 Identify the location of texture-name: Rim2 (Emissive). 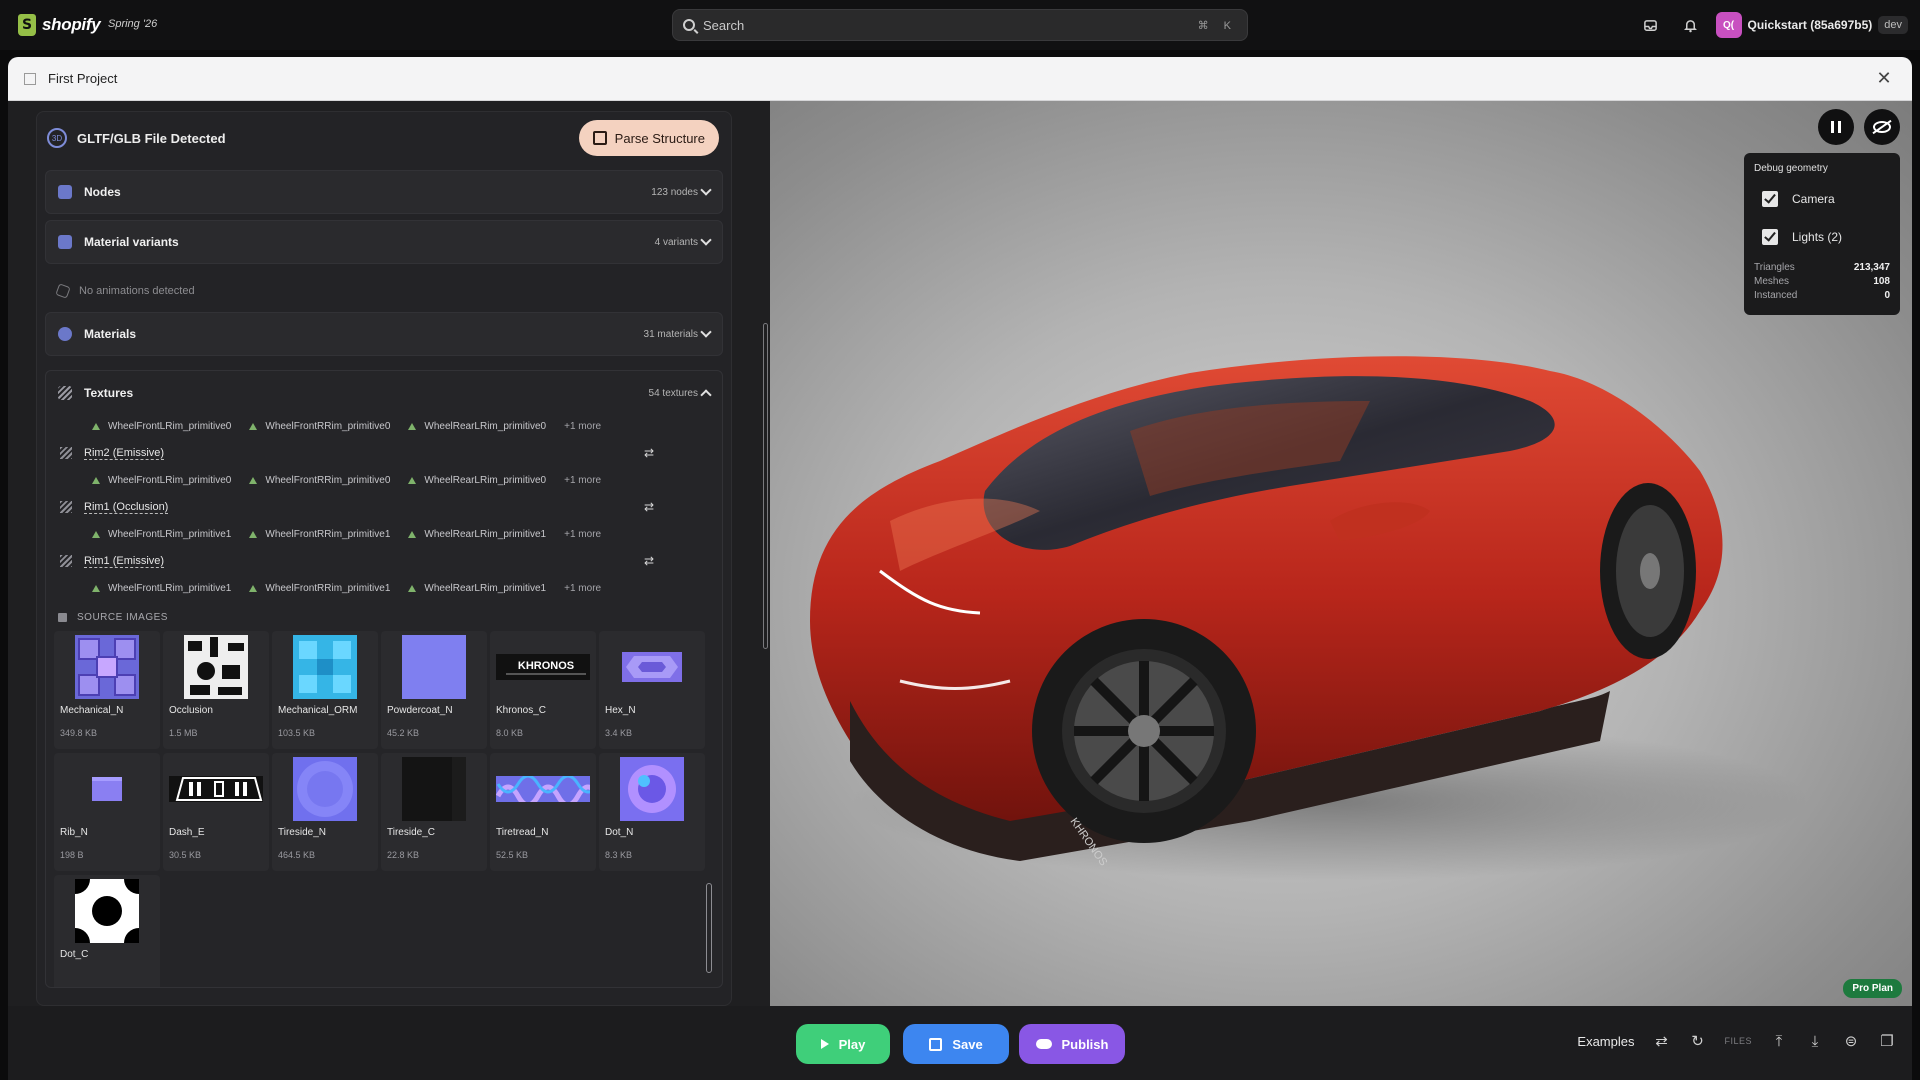
(124, 453).